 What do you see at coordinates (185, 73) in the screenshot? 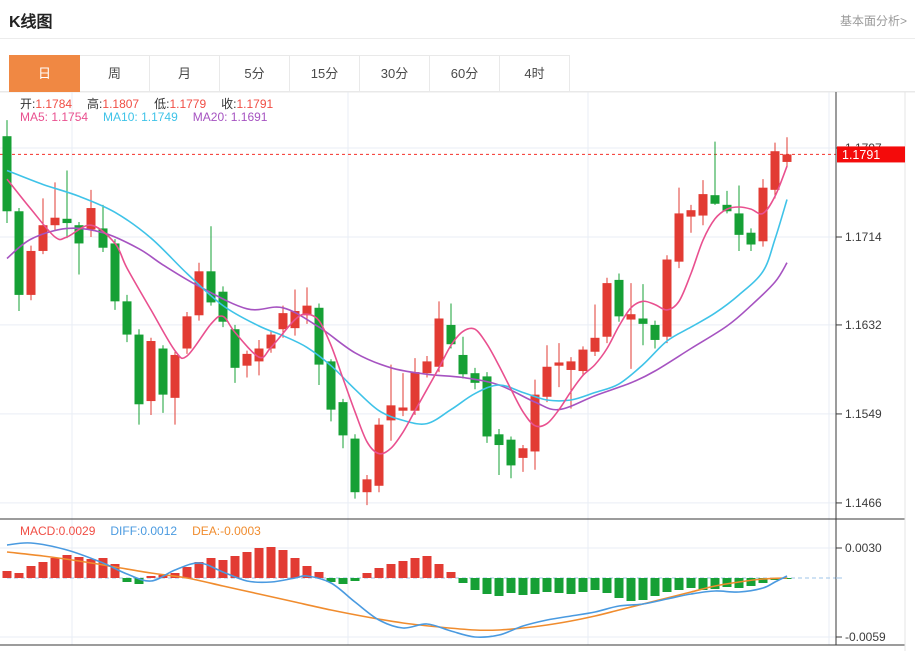
I see `tab-period-2: 月` at bounding box center [185, 73].